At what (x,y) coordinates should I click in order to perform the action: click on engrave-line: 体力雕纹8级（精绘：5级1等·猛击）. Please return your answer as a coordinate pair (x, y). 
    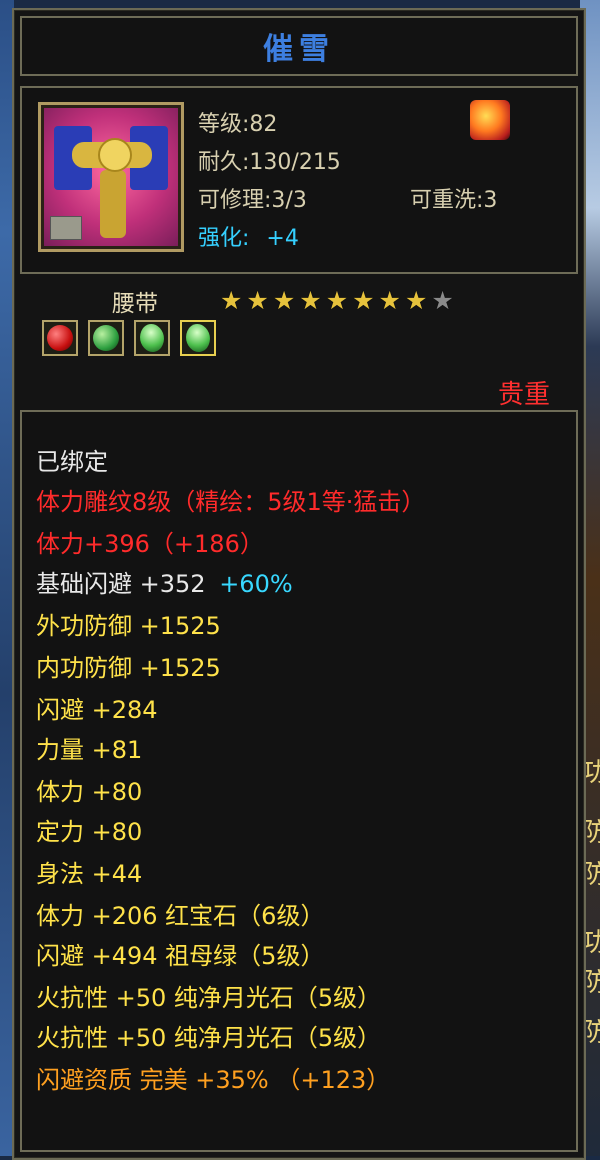
    Looking at the image, I should click on (231, 502).